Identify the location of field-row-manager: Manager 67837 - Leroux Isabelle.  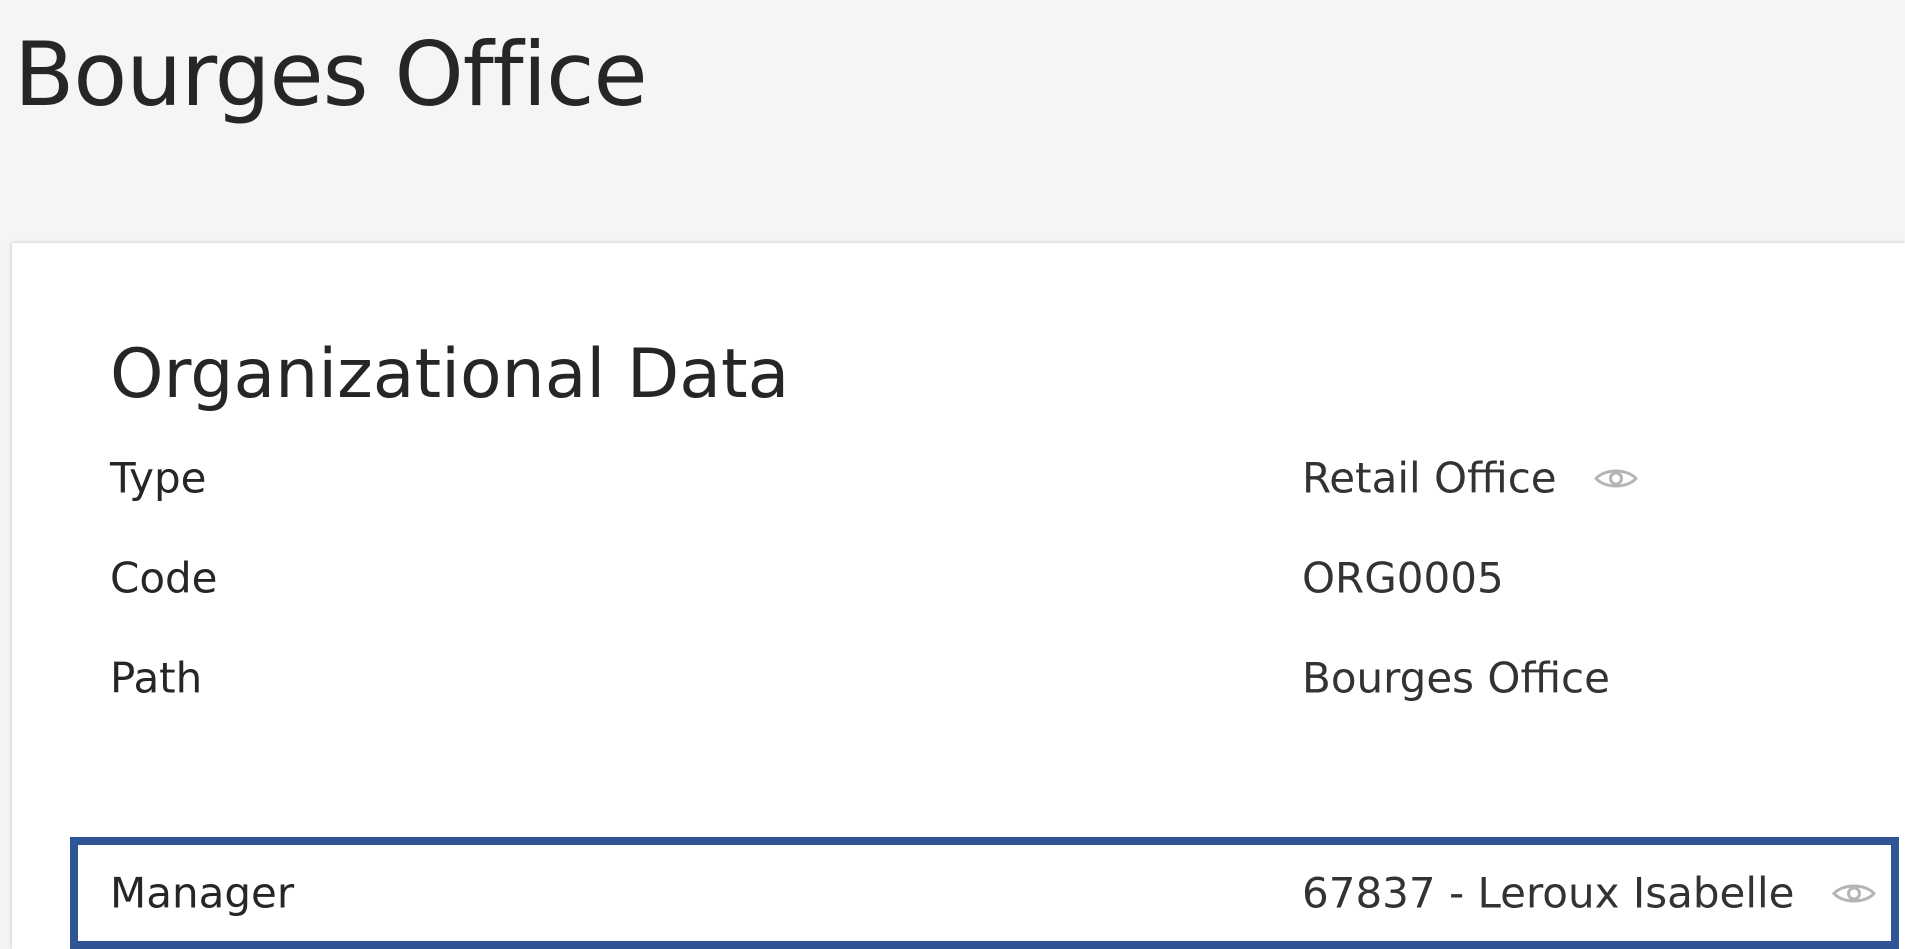
(984, 893).